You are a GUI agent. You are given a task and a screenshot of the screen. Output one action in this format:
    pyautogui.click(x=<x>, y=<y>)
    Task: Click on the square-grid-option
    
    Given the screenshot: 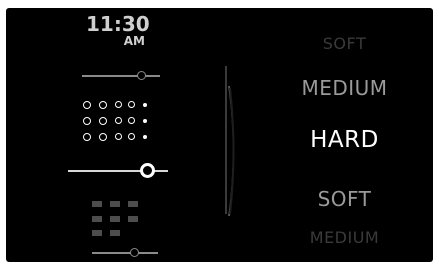 What is the action you would take?
    pyautogui.click(x=122, y=221)
    